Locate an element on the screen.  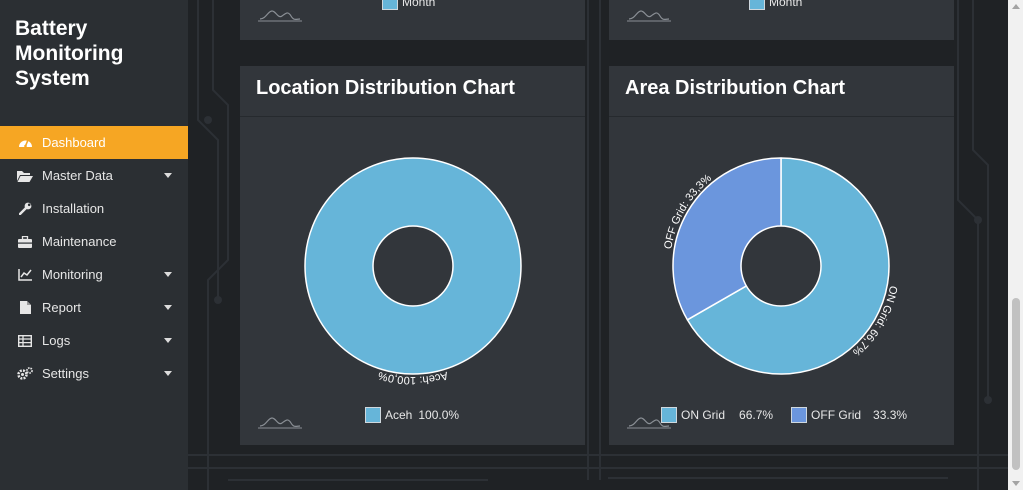
app-title: Battery Monitoring System is located at coordinates (69, 53).